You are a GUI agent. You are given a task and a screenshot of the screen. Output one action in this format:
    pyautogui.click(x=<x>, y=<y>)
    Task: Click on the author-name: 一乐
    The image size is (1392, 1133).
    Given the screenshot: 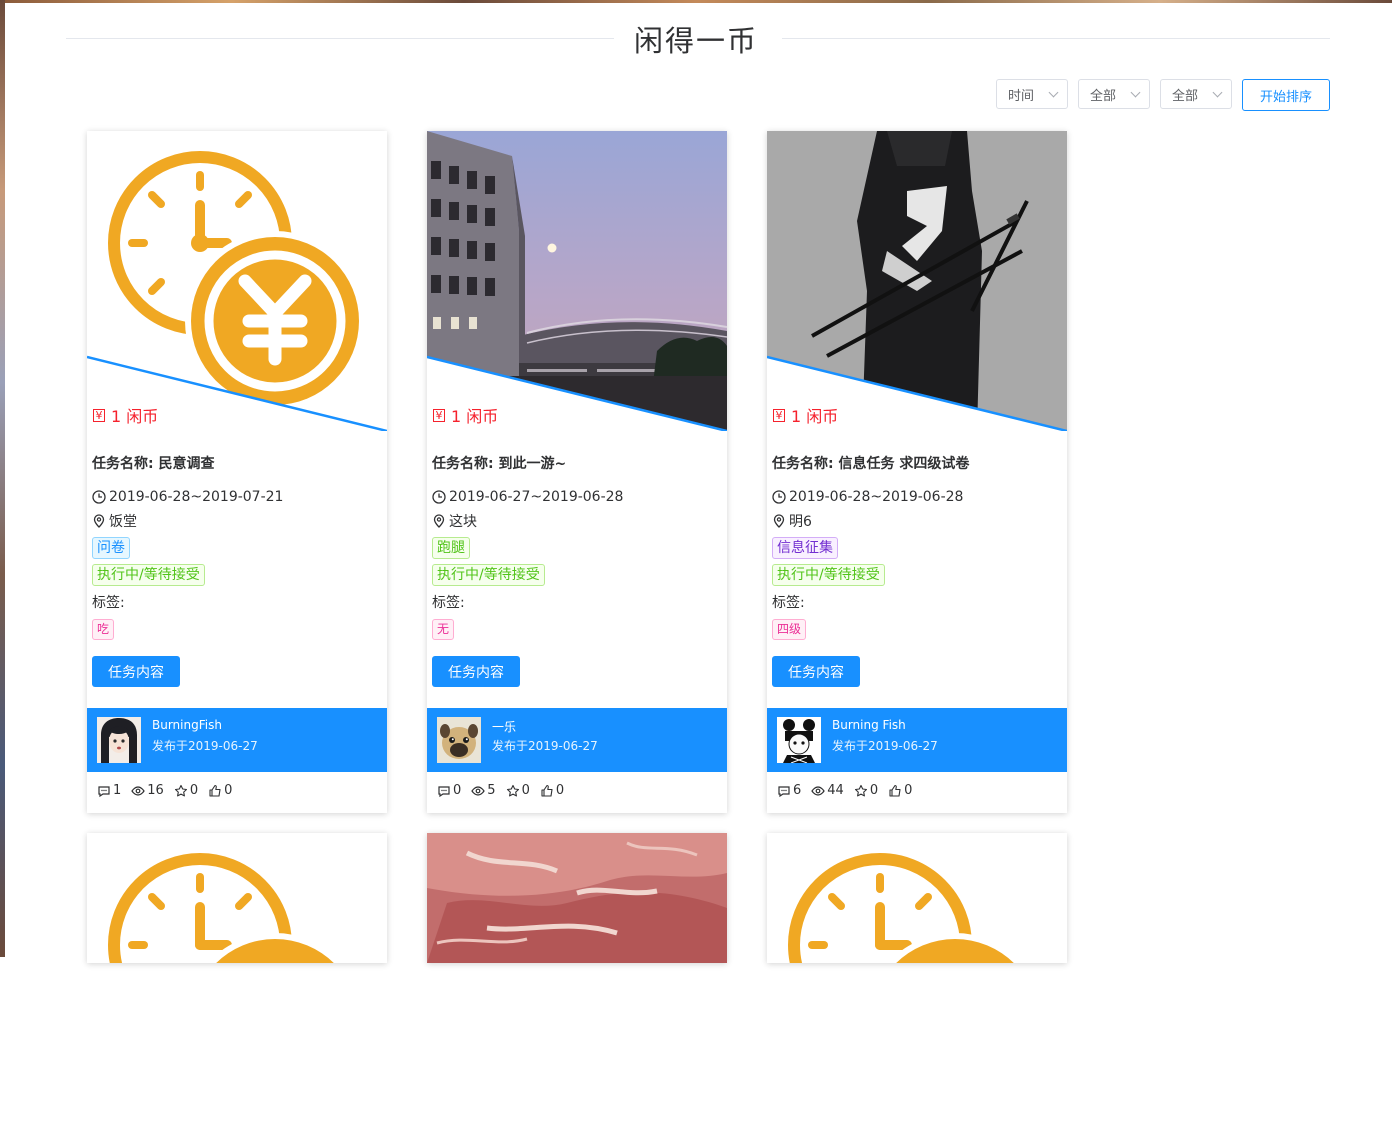 What is the action you would take?
    pyautogui.click(x=504, y=726)
    